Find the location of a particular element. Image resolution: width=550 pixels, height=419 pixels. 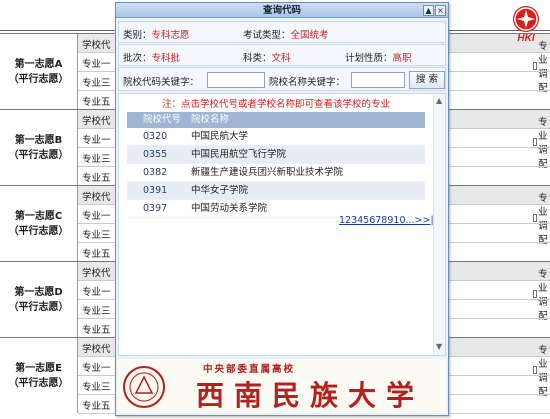

group-title: 第一志愿C is located at coordinates (38, 216).